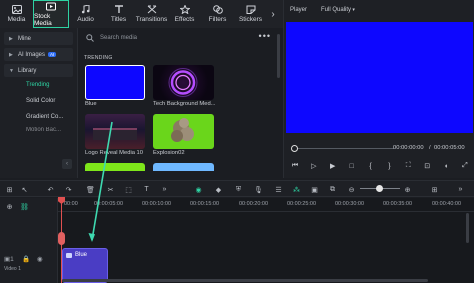 The width and height of the screenshot is (474, 283). I want to click on timeline-scrollbar, so click(245, 280).